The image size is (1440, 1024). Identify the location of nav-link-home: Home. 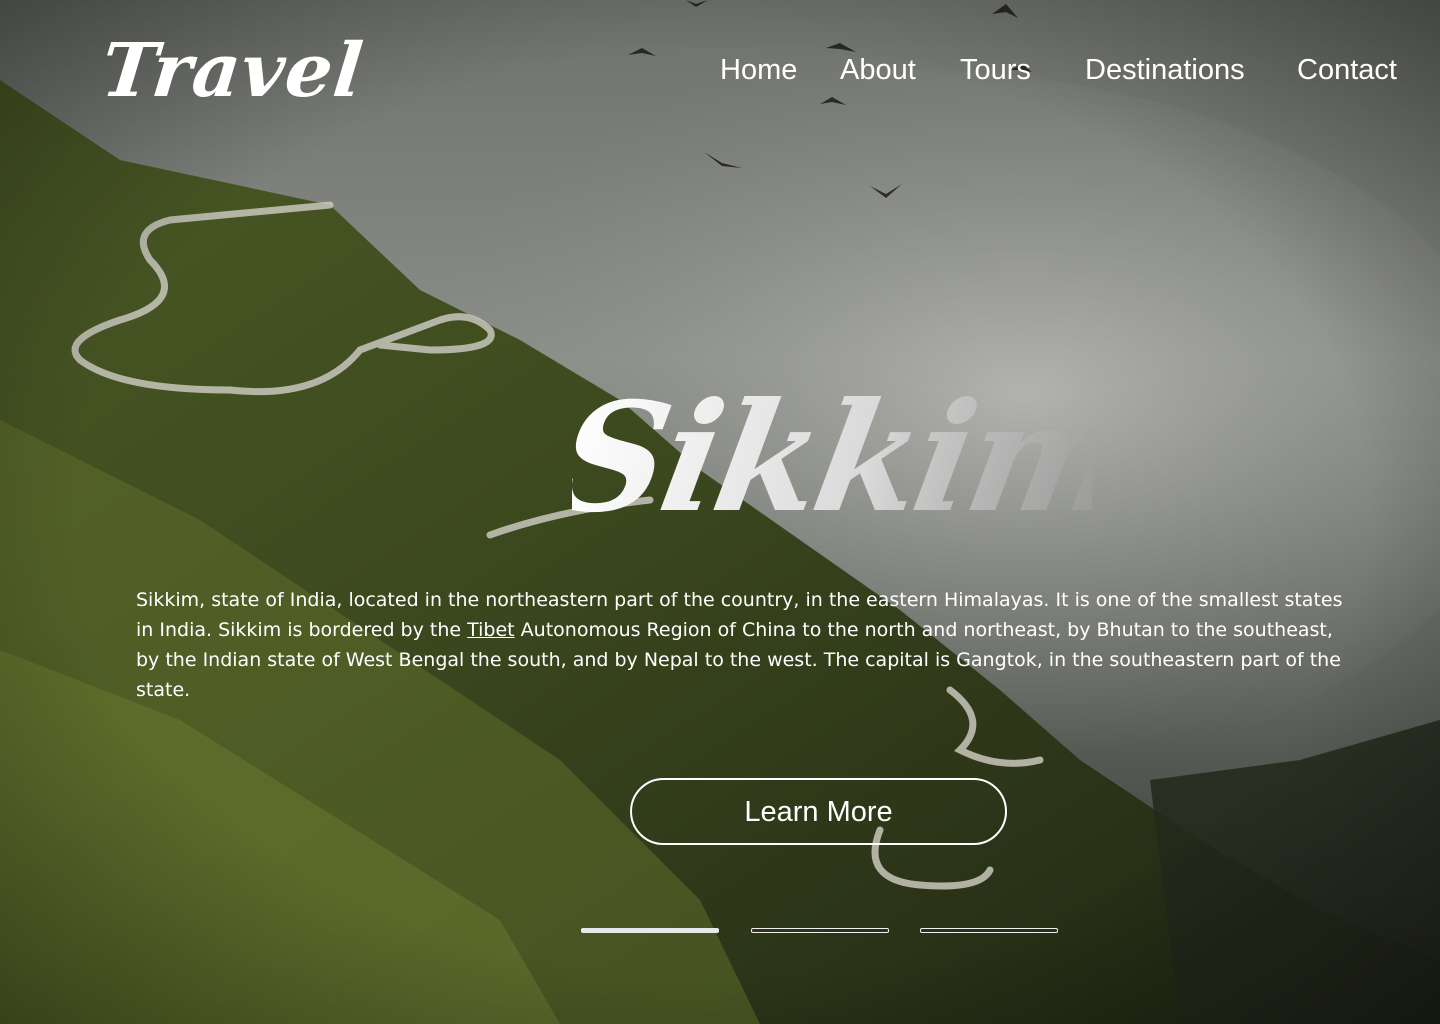
(758, 70).